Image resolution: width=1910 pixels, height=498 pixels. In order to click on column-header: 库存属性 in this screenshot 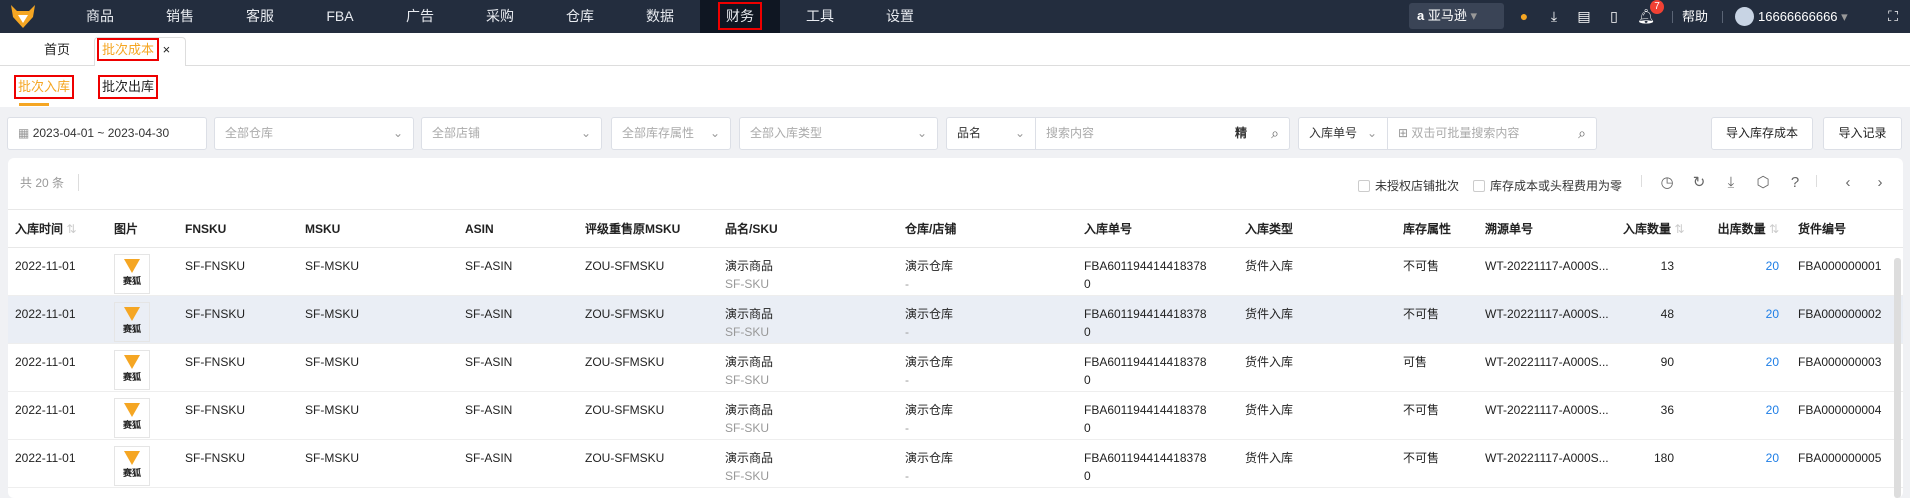, I will do `click(1437, 228)`.